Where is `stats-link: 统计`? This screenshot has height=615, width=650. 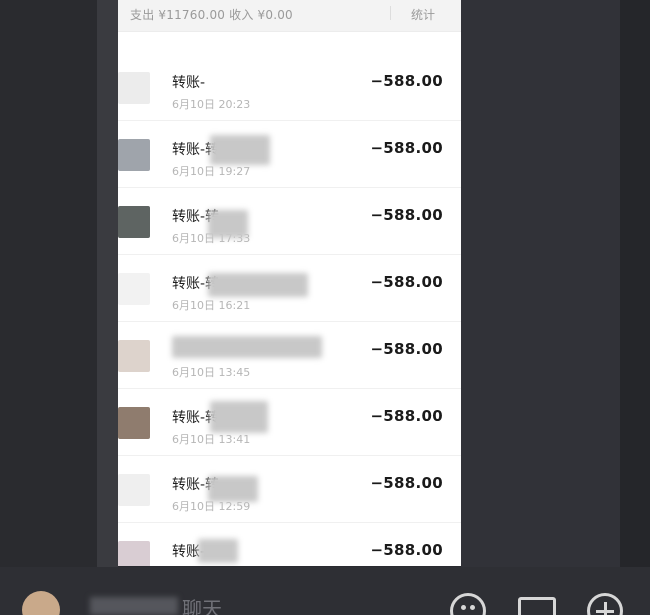
stats-link: 统计 is located at coordinates (423, 14).